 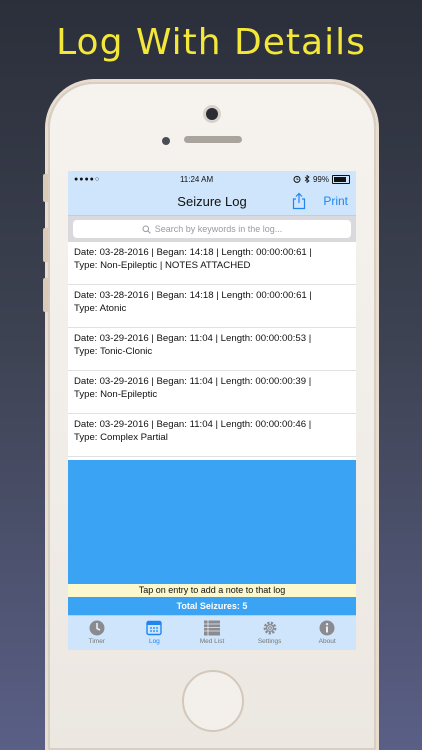 I want to click on proximity-sensor-icon, so click(x=166, y=141).